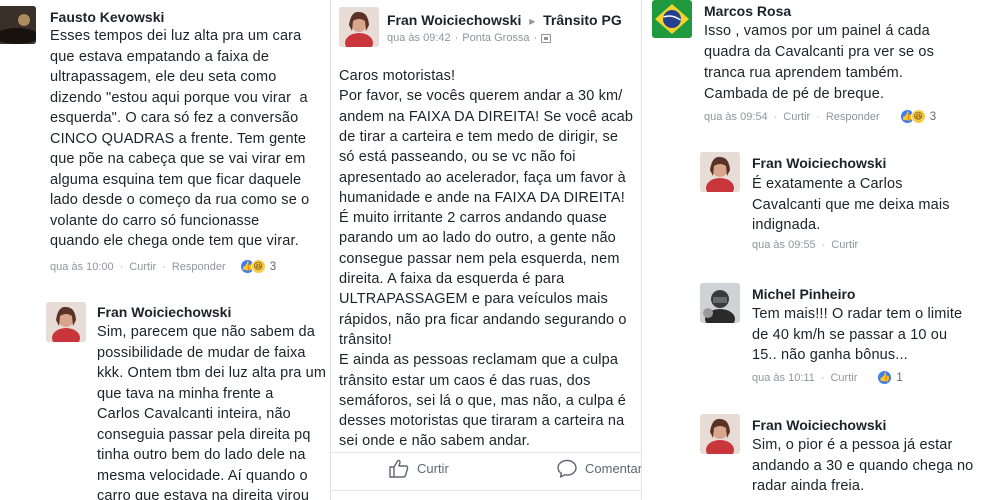  I want to click on comment-line: lado desde o começo da rua como se o, so click(180, 200).